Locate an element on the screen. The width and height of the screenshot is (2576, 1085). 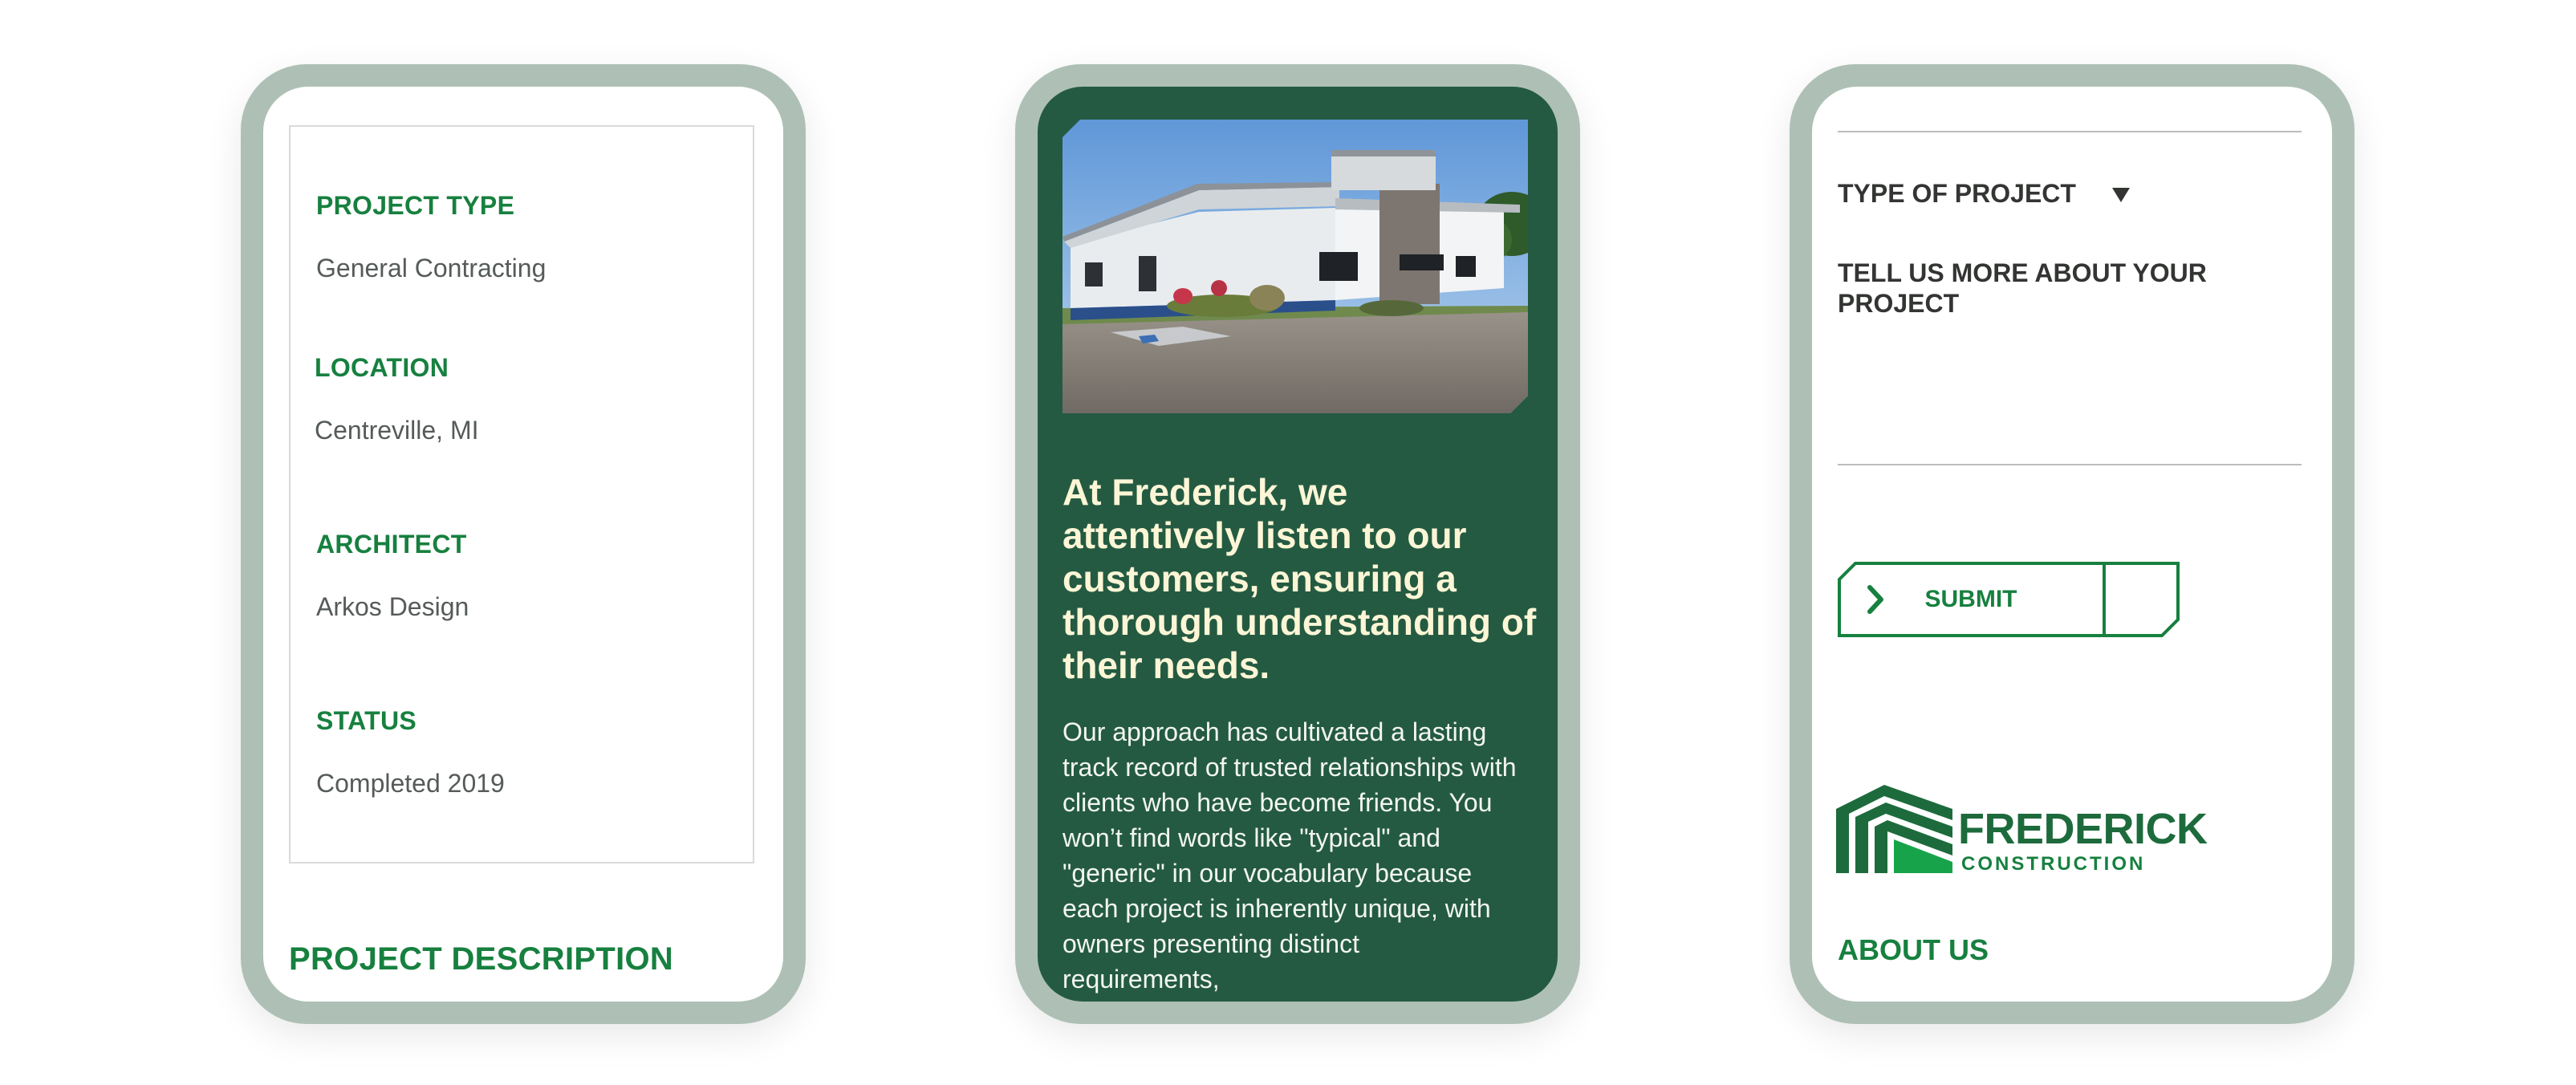
project-details-field-label: TELL US MORE ABOUT YOUR PROJECT is located at coordinates (2022, 288).